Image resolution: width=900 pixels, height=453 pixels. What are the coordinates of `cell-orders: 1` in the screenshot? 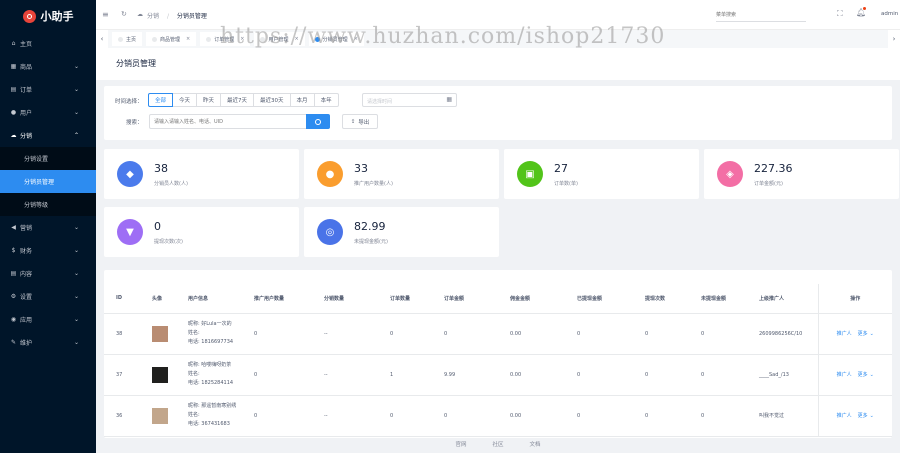 It's located at (405, 375).